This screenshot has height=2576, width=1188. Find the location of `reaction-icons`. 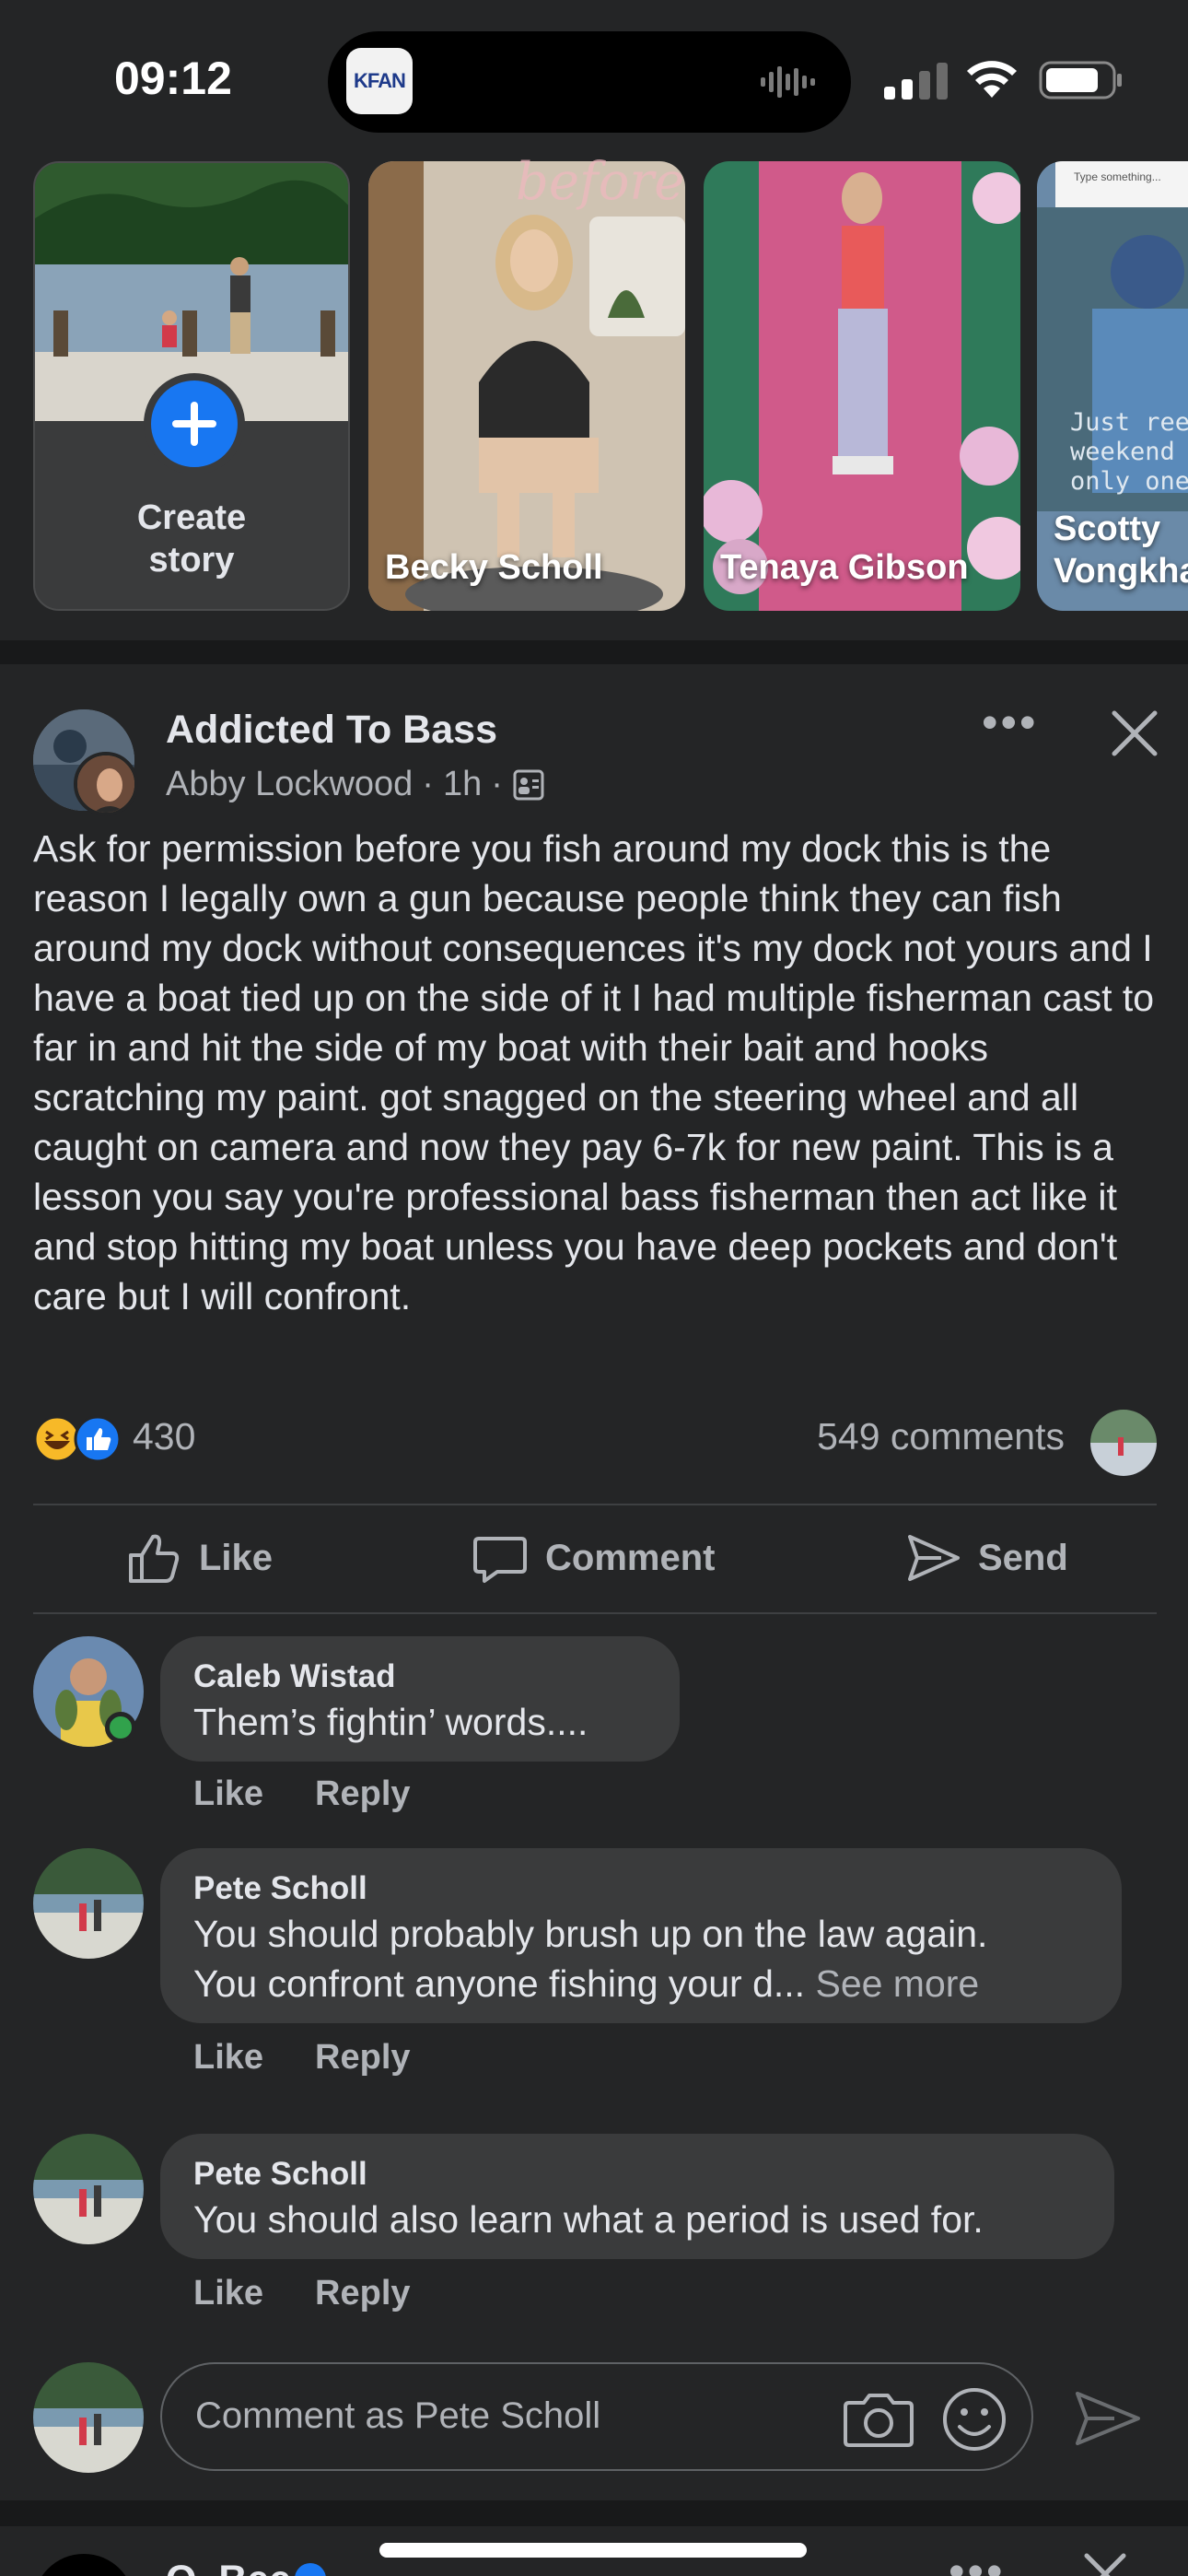

reaction-icons is located at coordinates (79, 1439).